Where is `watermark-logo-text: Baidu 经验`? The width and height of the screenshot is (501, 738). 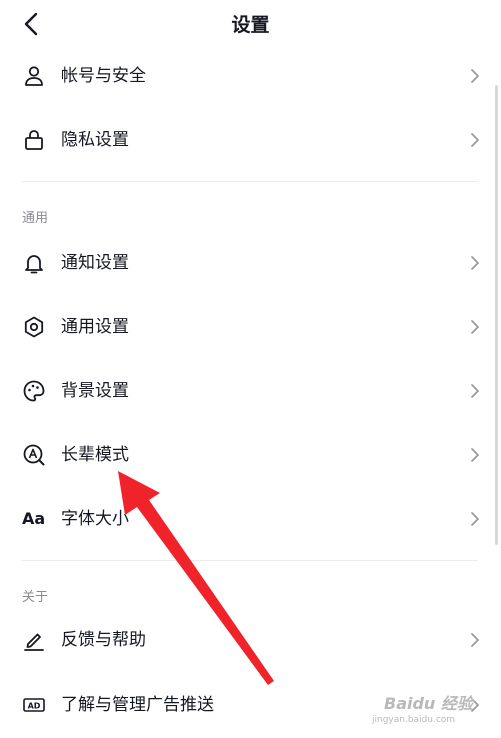 watermark-logo-text: Baidu 经验 is located at coordinates (428, 703).